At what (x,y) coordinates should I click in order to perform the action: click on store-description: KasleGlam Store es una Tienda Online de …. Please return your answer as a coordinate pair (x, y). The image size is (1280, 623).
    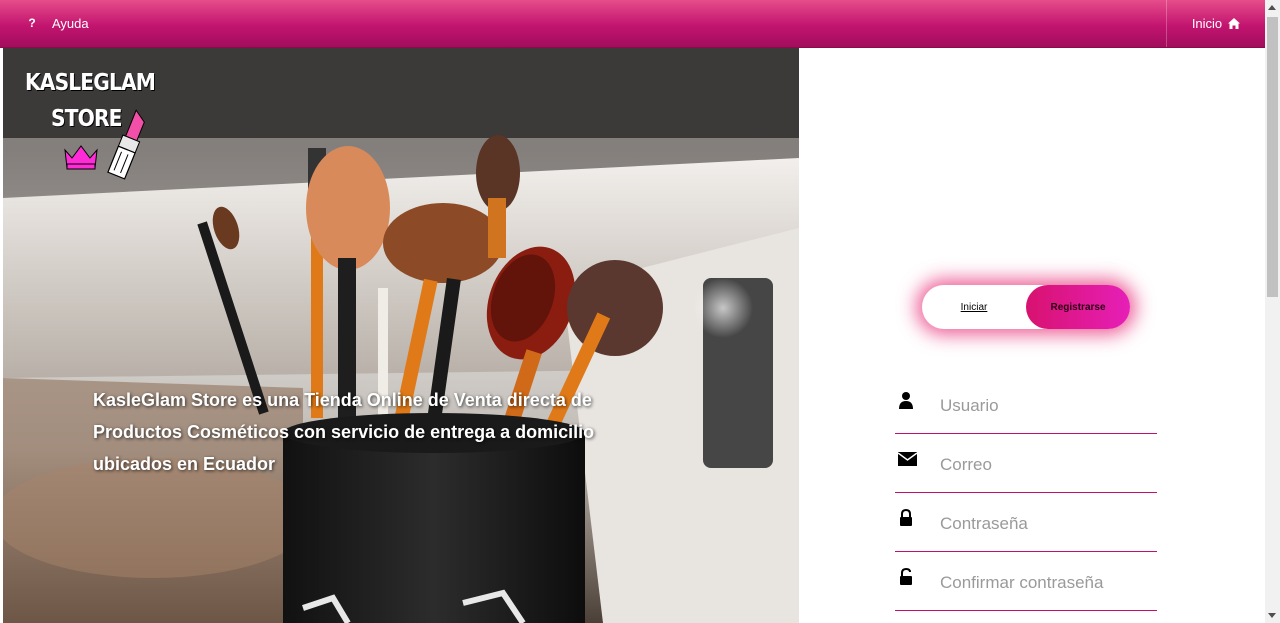
    Looking at the image, I should click on (344, 432).